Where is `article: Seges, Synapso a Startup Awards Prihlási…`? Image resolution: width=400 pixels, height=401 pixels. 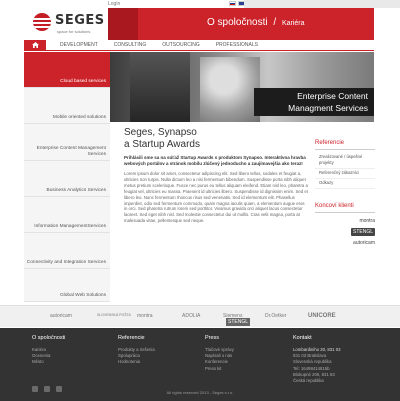
article: Seges, Synapso a Startup Awards Prihlási… is located at coordinates (216, 177).